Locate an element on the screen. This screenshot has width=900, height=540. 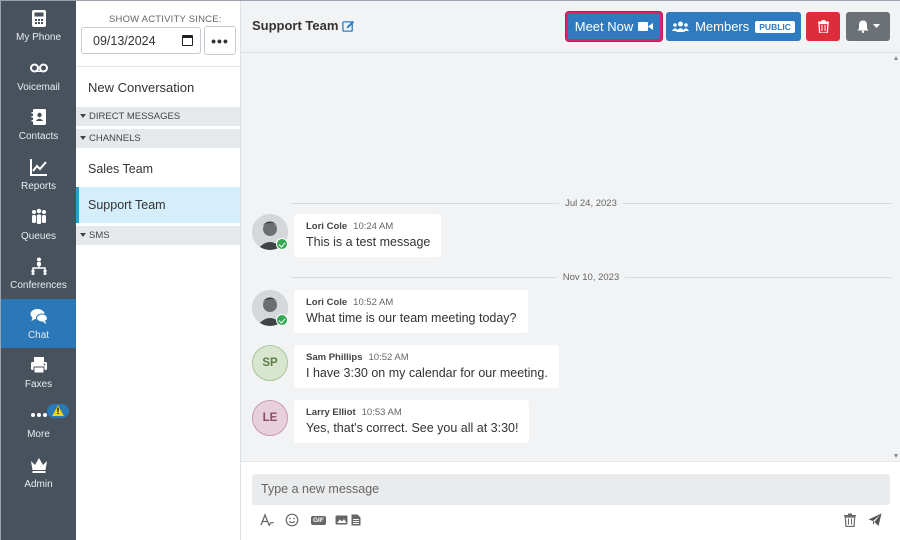
gif-icon: GIF is located at coordinates (318, 520).